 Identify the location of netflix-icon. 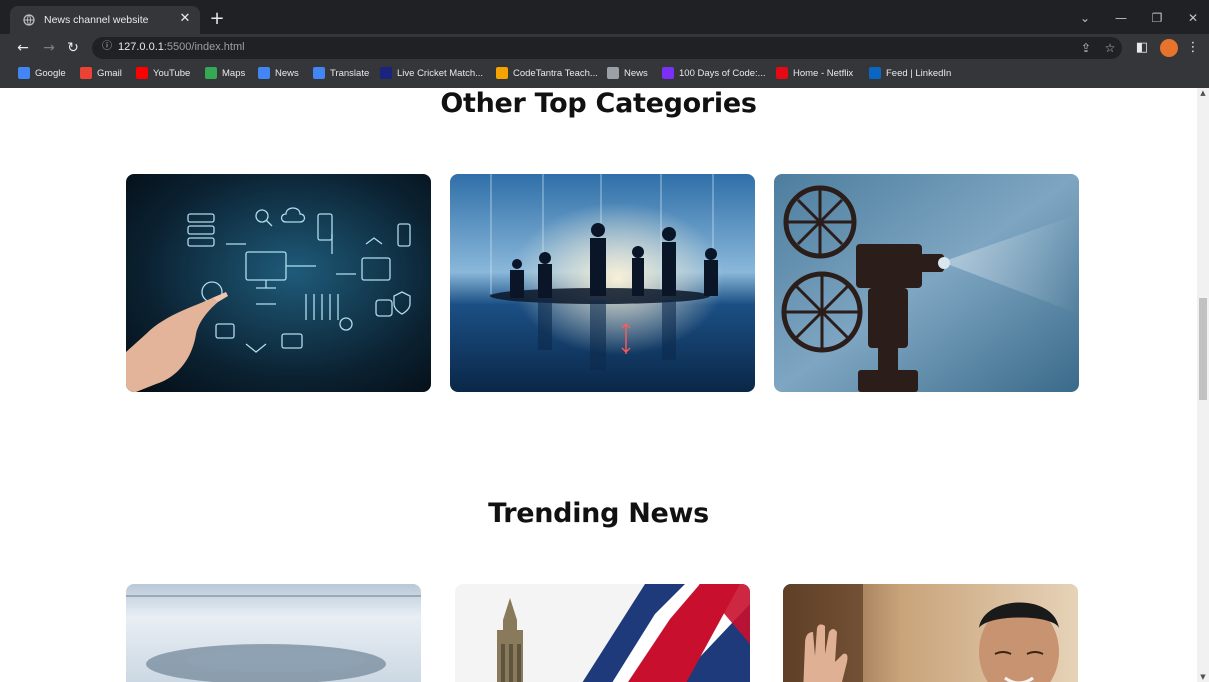
(782, 73).